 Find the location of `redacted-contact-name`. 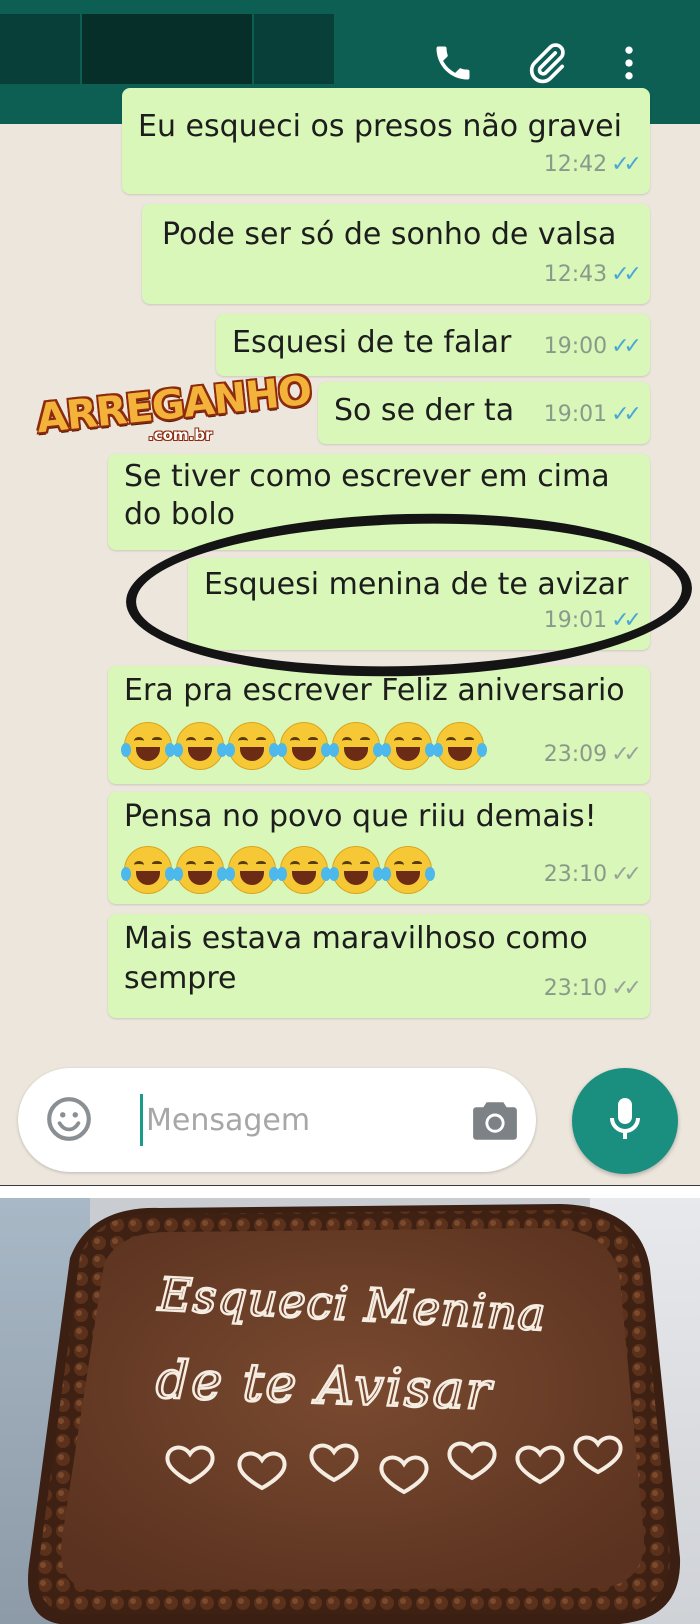

redacted-contact-name is located at coordinates (167, 49).